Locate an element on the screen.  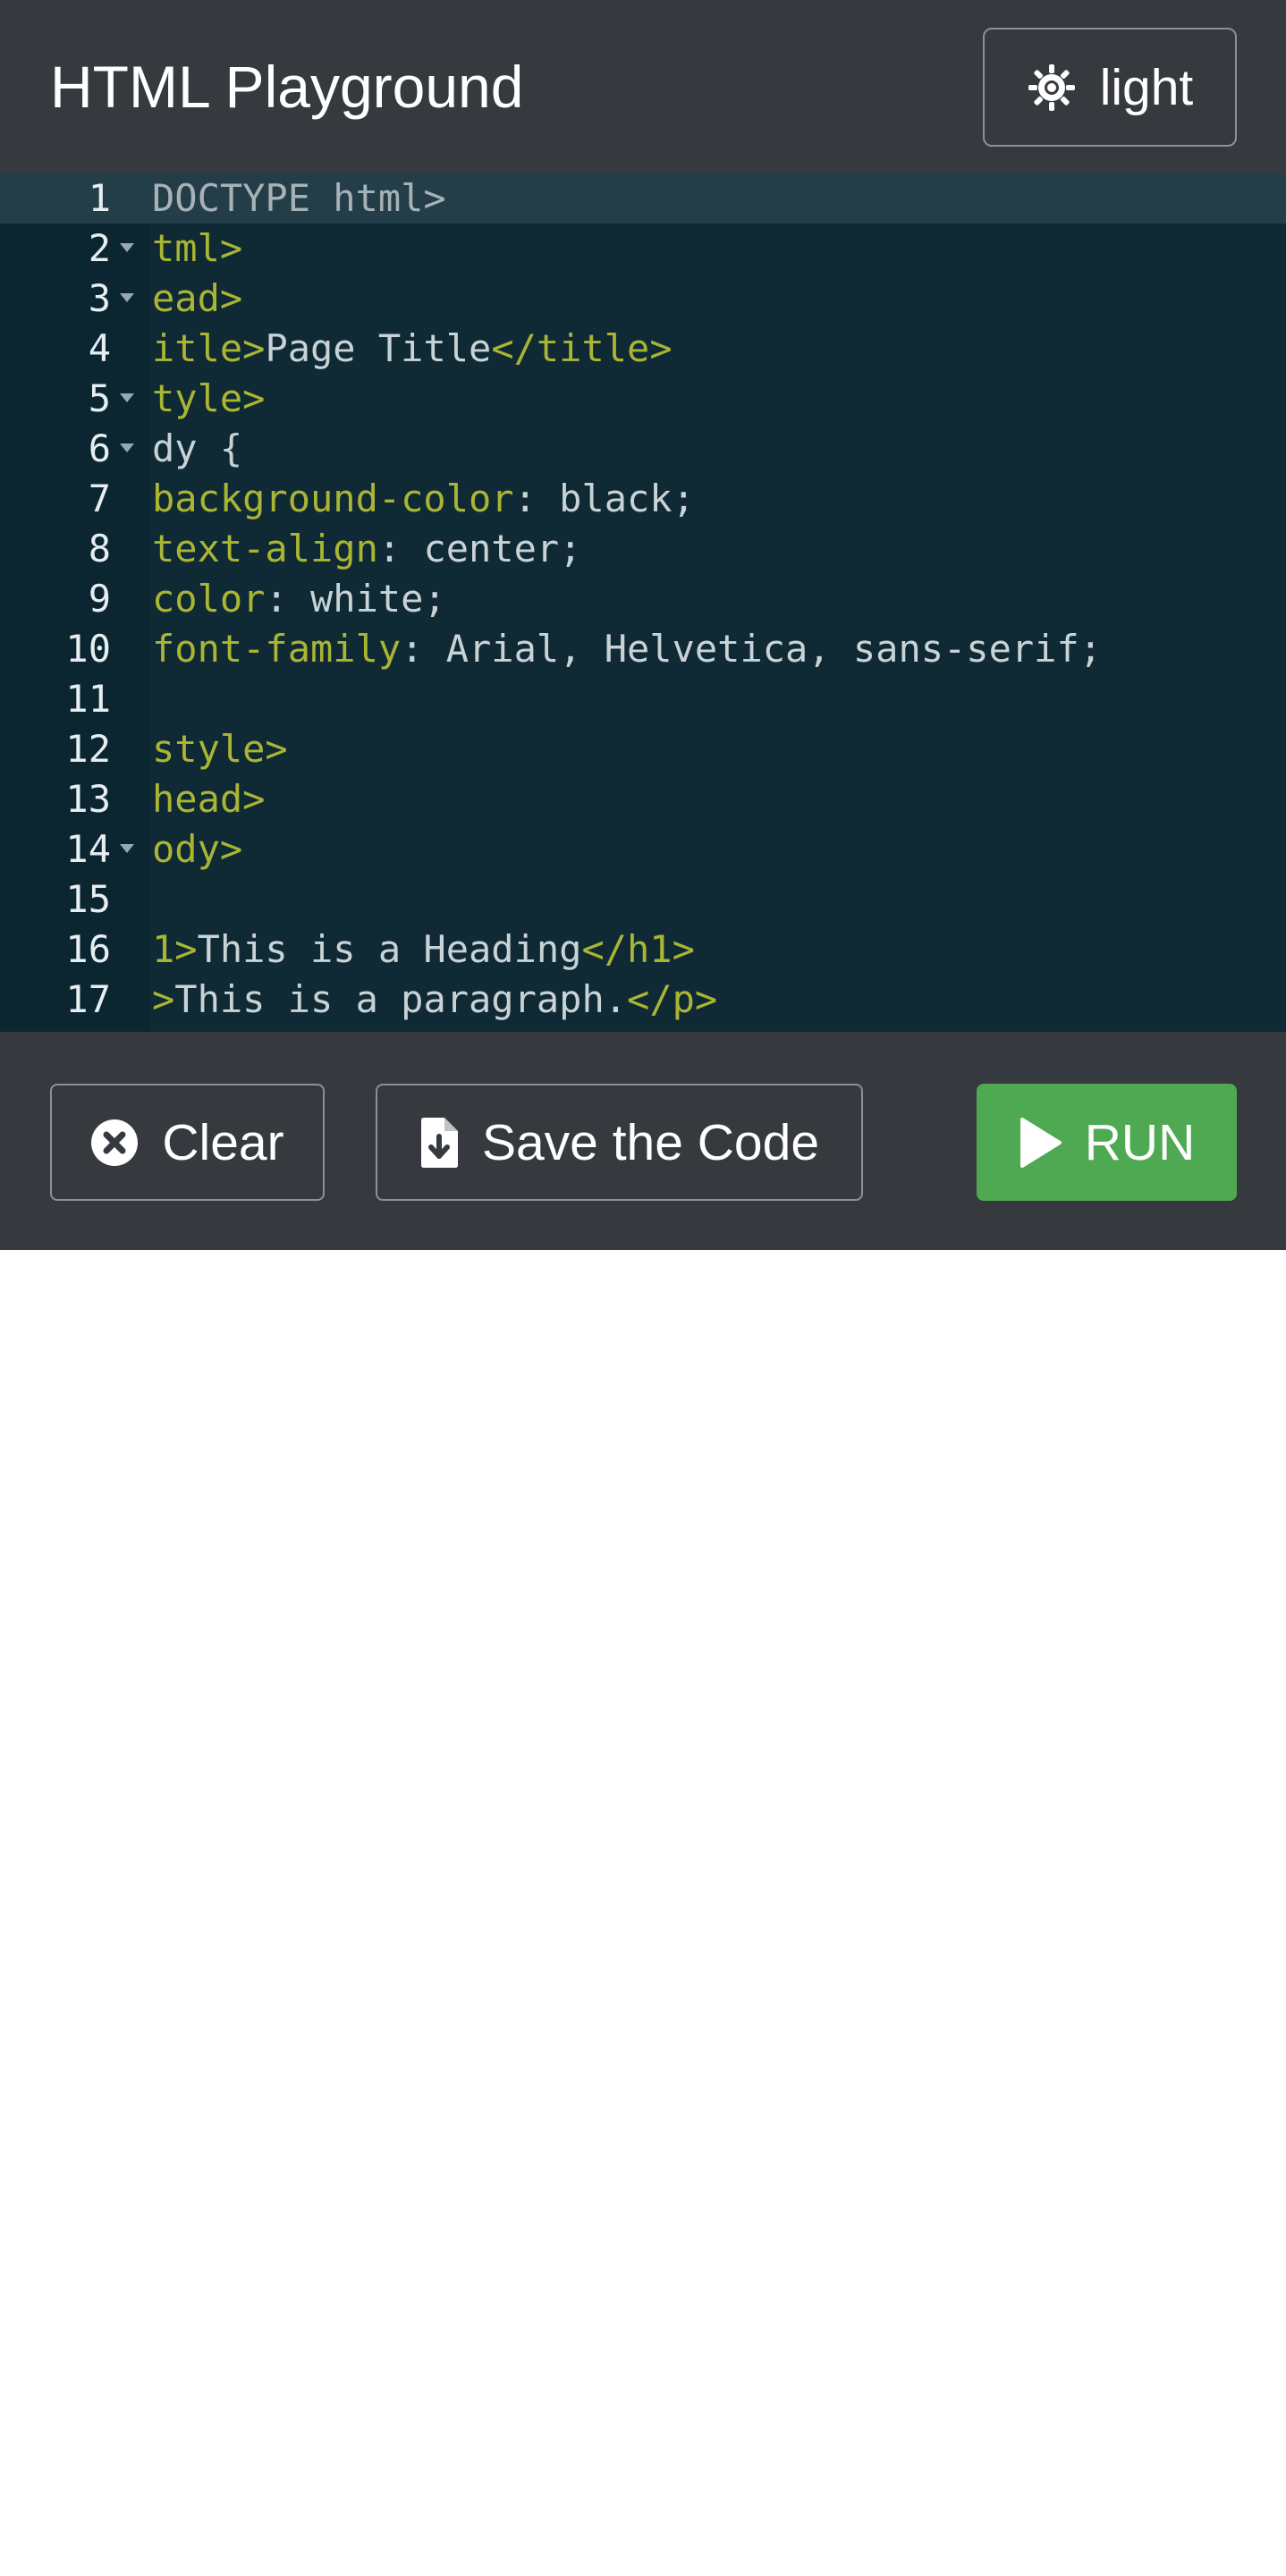
code-text: itle>Page Title</title> is located at coordinates (412, 349).